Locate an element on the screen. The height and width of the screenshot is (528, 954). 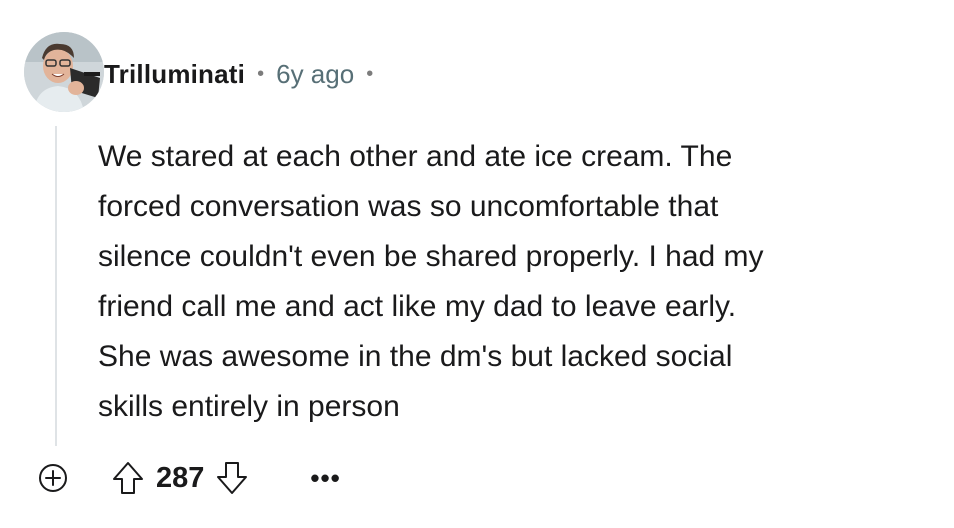
comment-age: 6y ago is located at coordinates (315, 74).